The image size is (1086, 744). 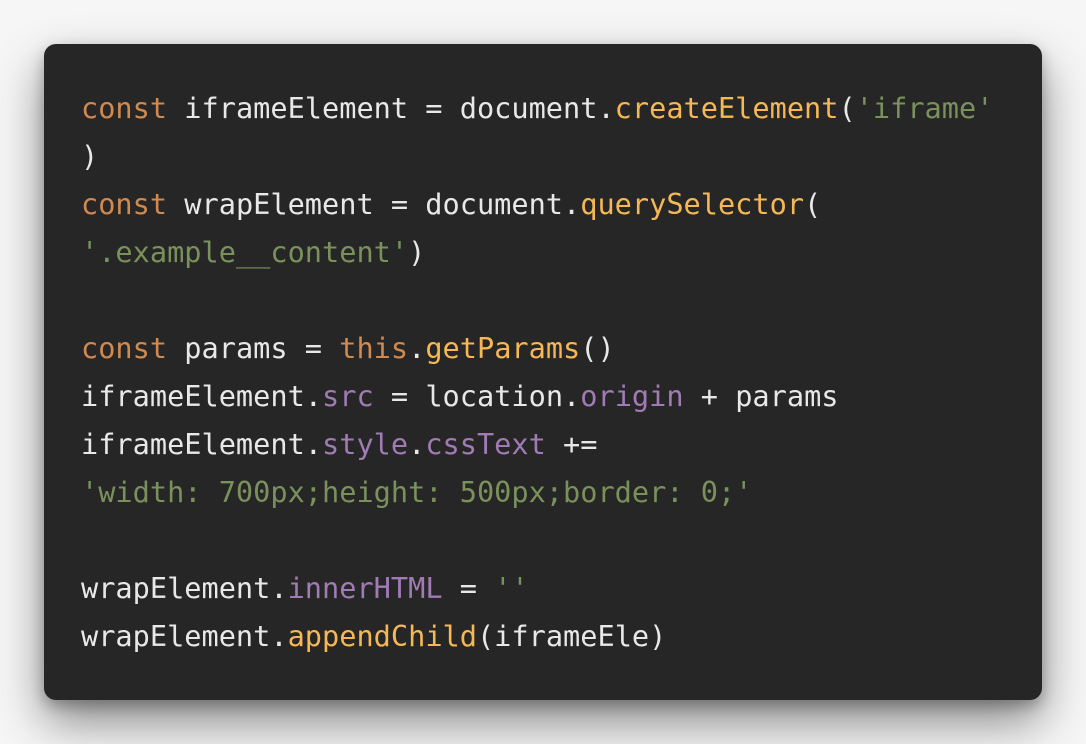 What do you see at coordinates (253, 348) in the screenshot?
I see `code-token: params =` at bounding box center [253, 348].